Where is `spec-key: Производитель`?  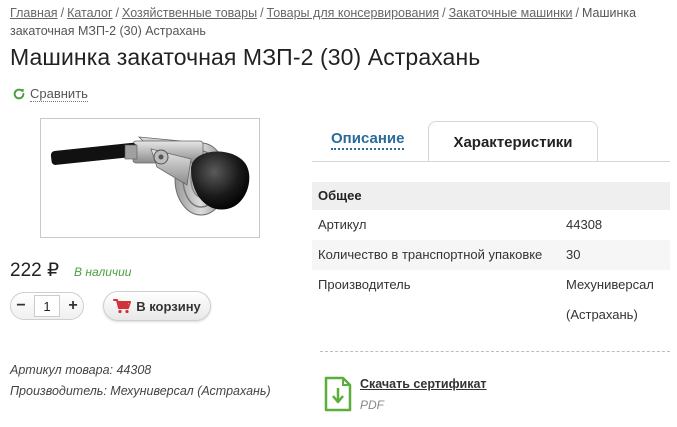
spec-key: Производитель is located at coordinates (364, 284).